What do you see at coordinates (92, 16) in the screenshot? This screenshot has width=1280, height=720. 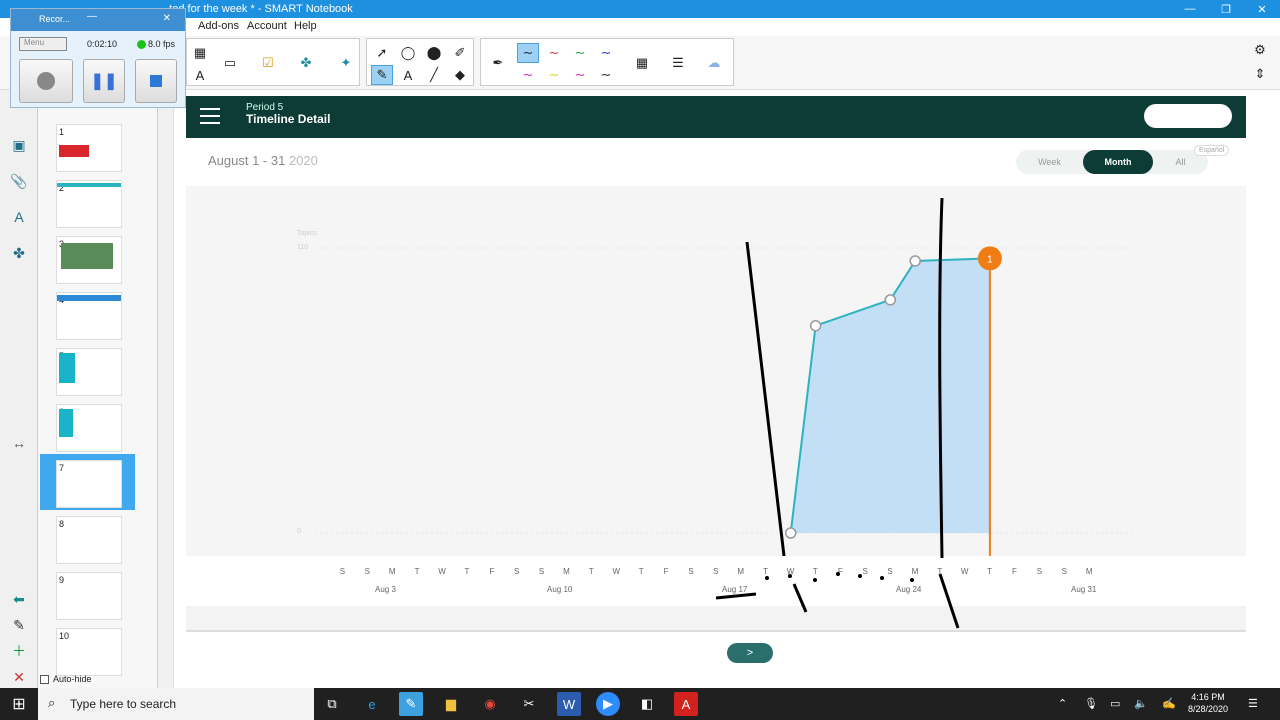 I see `recorder-minimize-icon: —` at bounding box center [92, 16].